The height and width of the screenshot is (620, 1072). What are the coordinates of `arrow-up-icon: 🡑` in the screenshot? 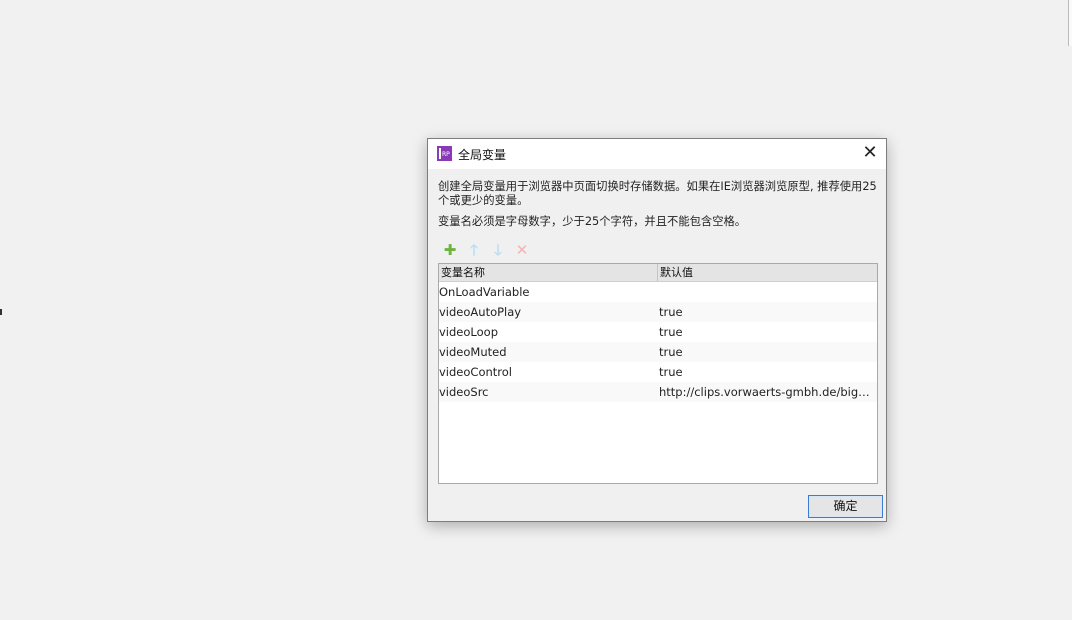 It's located at (474, 250).